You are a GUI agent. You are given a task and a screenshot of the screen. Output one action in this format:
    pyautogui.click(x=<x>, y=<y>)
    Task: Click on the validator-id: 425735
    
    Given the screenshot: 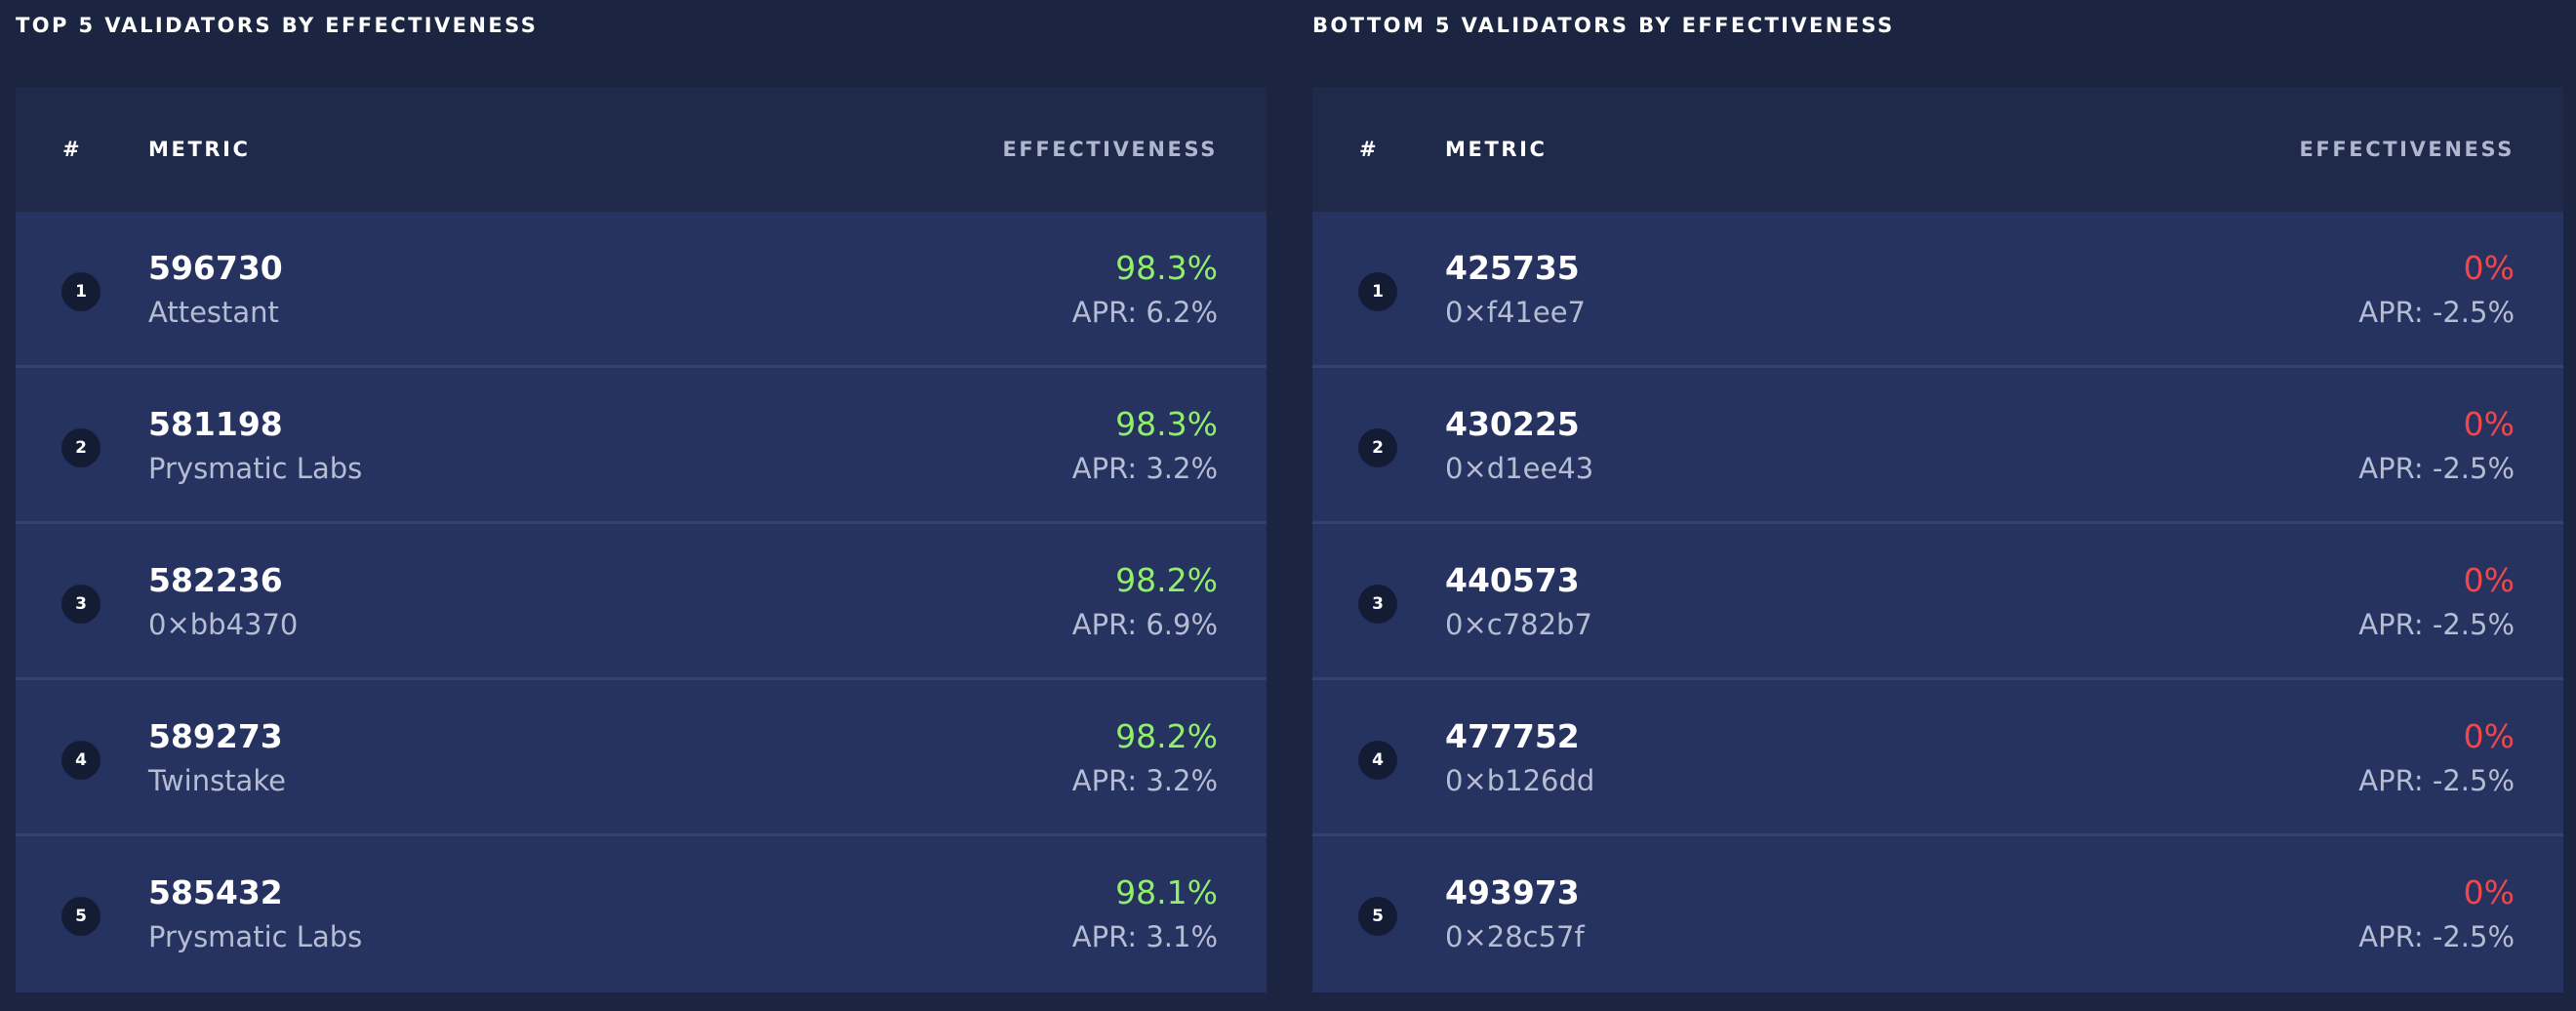 What is the action you would take?
    pyautogui.click(x=1512, y=268)
    